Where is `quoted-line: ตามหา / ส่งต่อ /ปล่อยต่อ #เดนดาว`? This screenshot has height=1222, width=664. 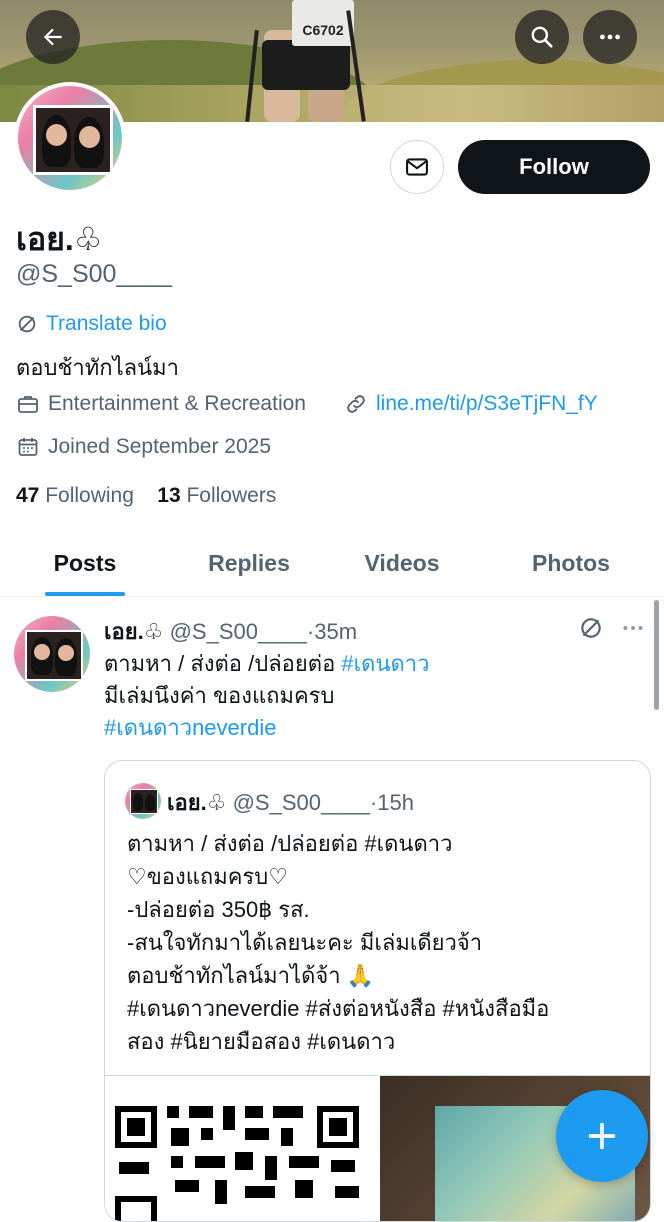 quoted-line: ตามหา / ส่งต่อ /ปล่อยต่อ #เดนดาว is located at coordinates (290, 843).